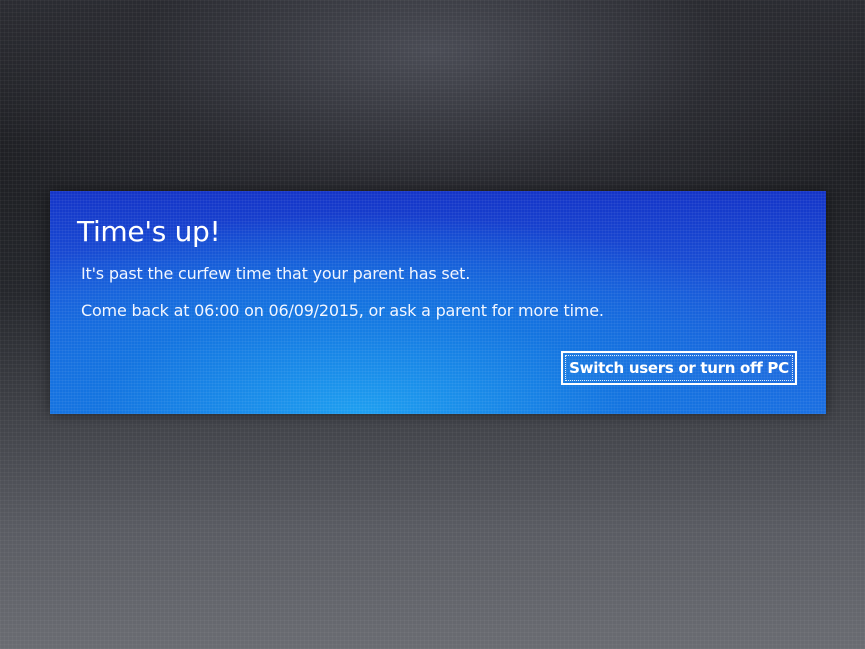  What do you see at coordinates (679, 368) in the screenshot?
I see `switch-users-or-turn-off-button: Switch users or turn off PC` at bounding box center [679, 368].